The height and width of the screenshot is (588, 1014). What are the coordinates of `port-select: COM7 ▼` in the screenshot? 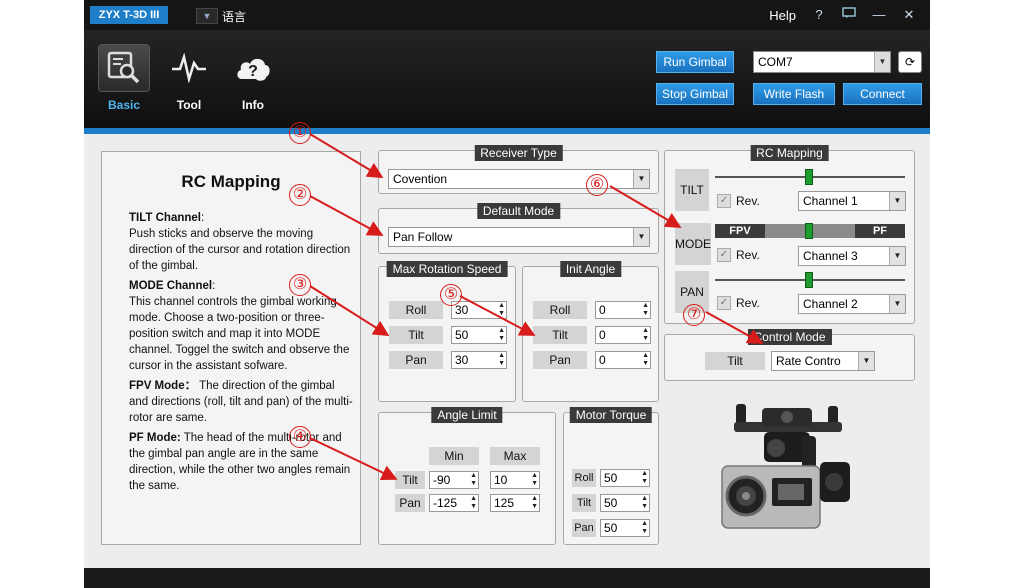 It's located at (822, 62).